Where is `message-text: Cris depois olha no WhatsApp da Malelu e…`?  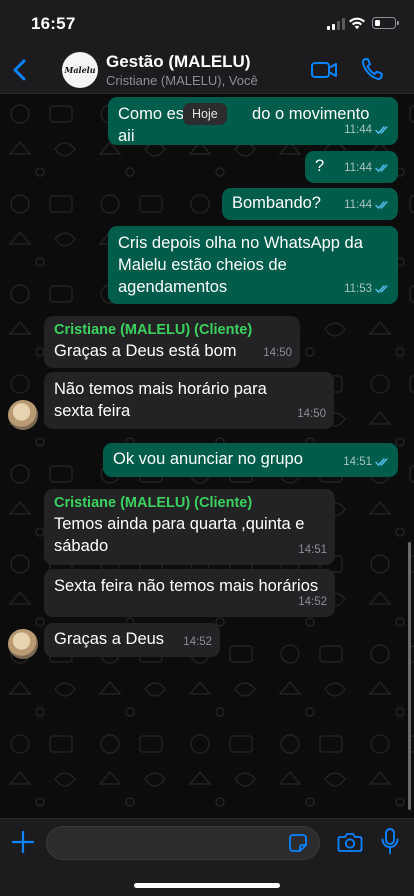 message-text: Cris depois olha no WhatsApp da Malelu e… is located at coordinates (240, 265).